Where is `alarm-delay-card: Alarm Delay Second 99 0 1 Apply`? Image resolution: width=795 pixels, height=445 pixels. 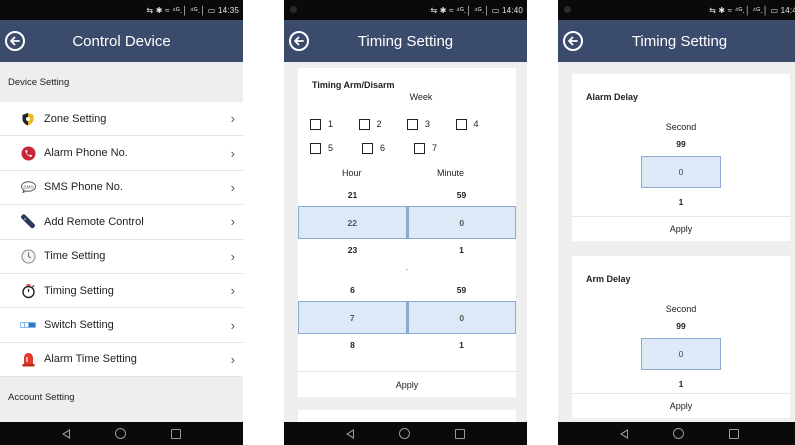
alarm-delay-card: Alarm Delay Second 99 0 1 Apply is located at coordinates (681, 157).